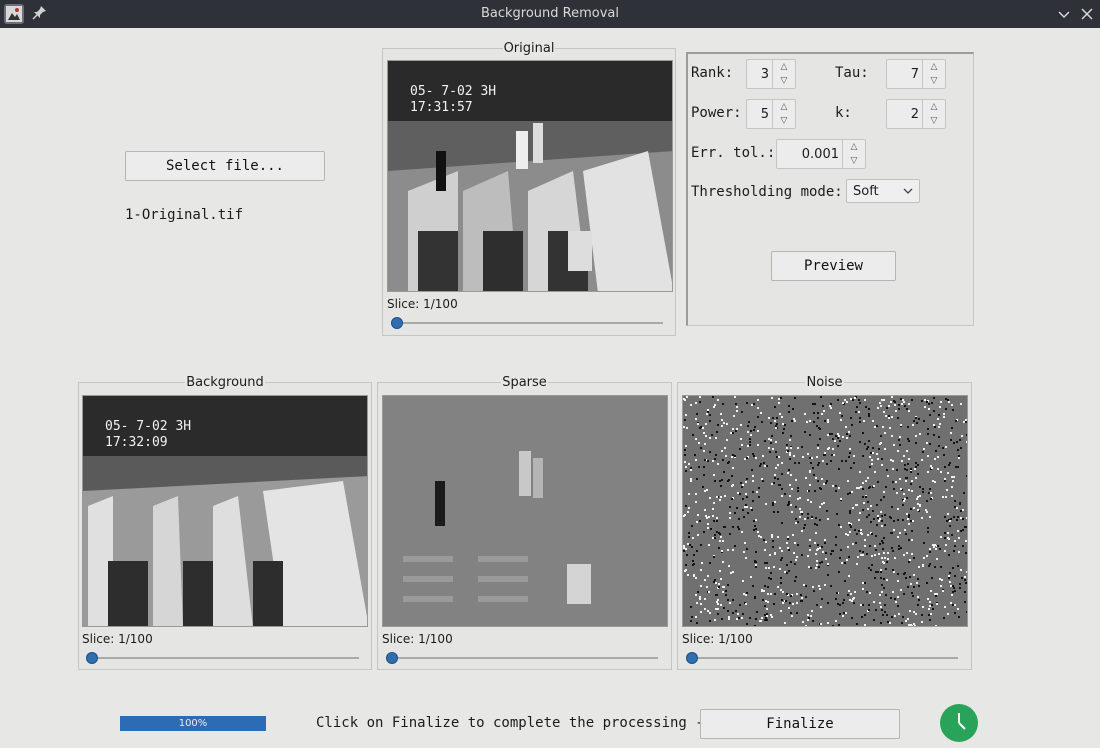 This screenshot has width=1100, height=748. Describe the element at coordinates (764, 114) in the screenshot. I see `power-value: 5` at that location.